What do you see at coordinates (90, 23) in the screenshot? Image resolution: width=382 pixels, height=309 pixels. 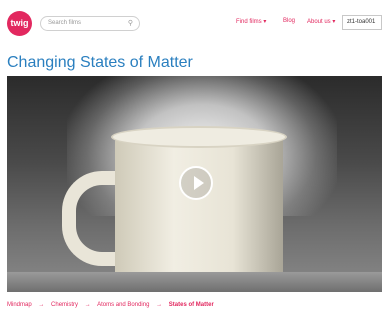 I see `search-input: Search films ⚲` at bounding box center [90, 23].